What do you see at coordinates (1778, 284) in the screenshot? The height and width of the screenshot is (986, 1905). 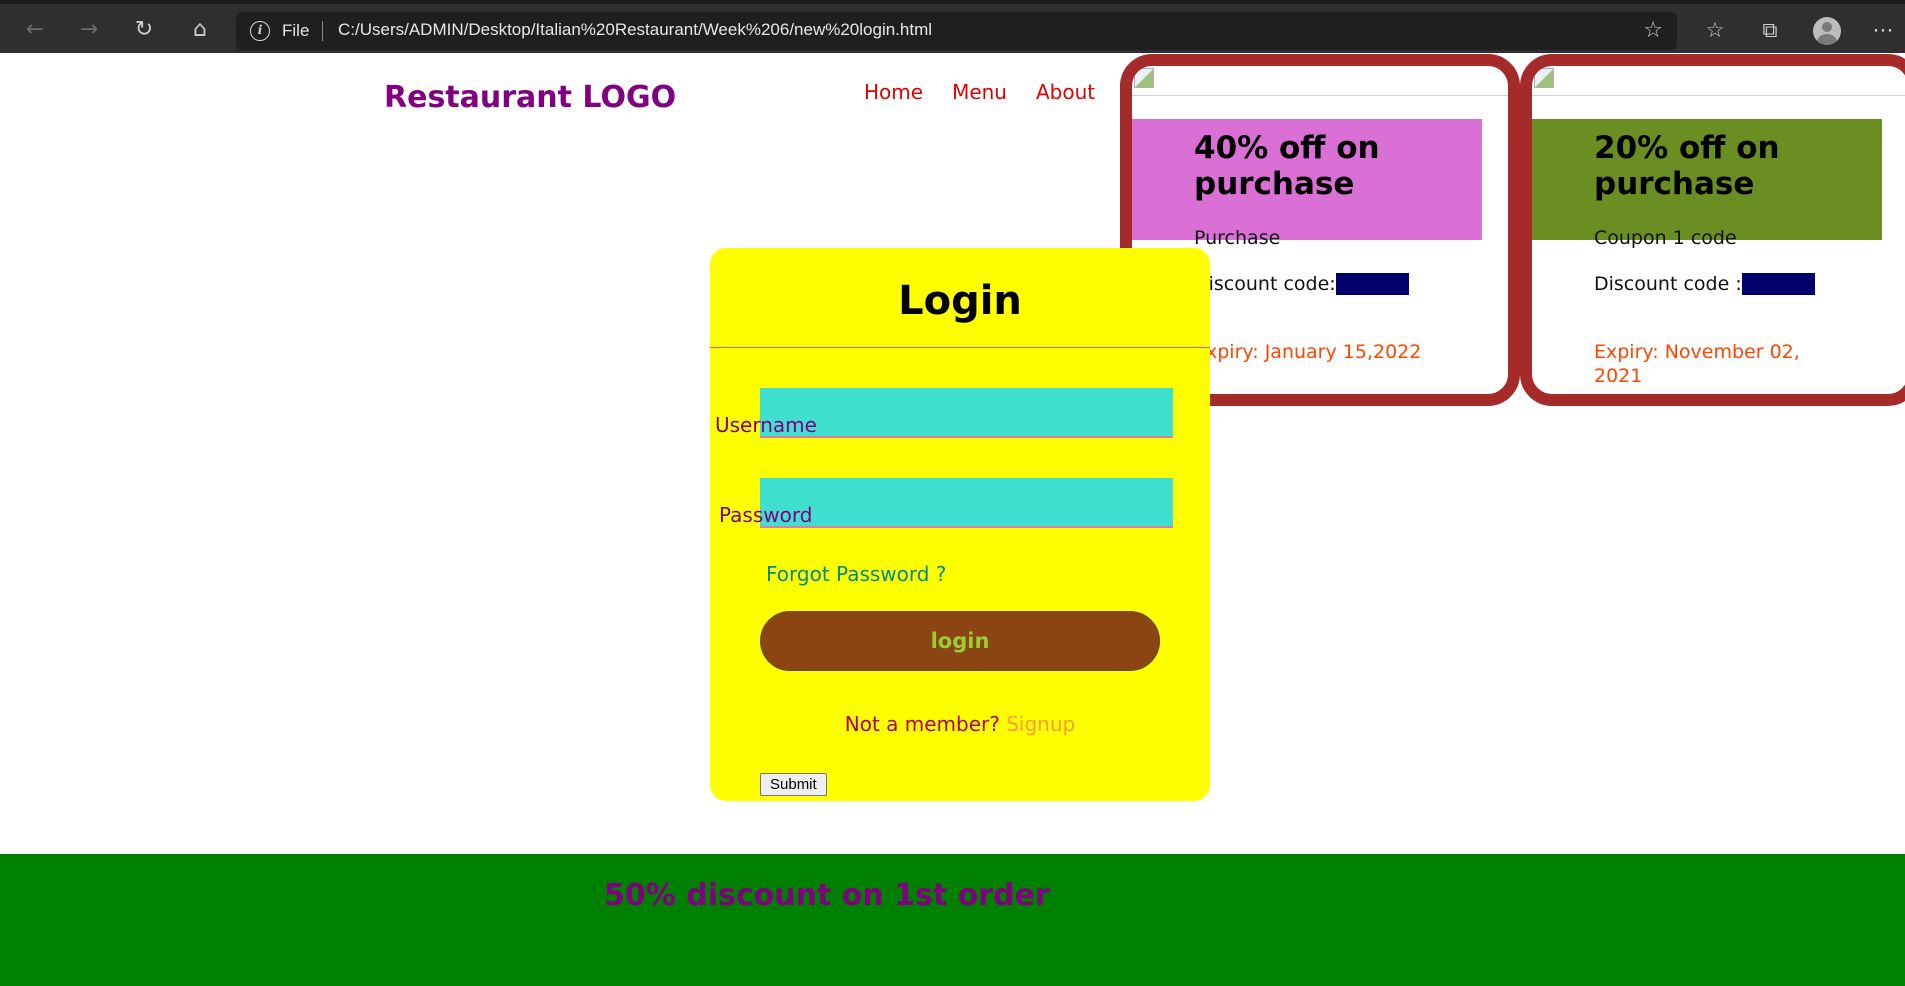 I see `discount-code-value: promo1` at bounding box center [1778, 284].